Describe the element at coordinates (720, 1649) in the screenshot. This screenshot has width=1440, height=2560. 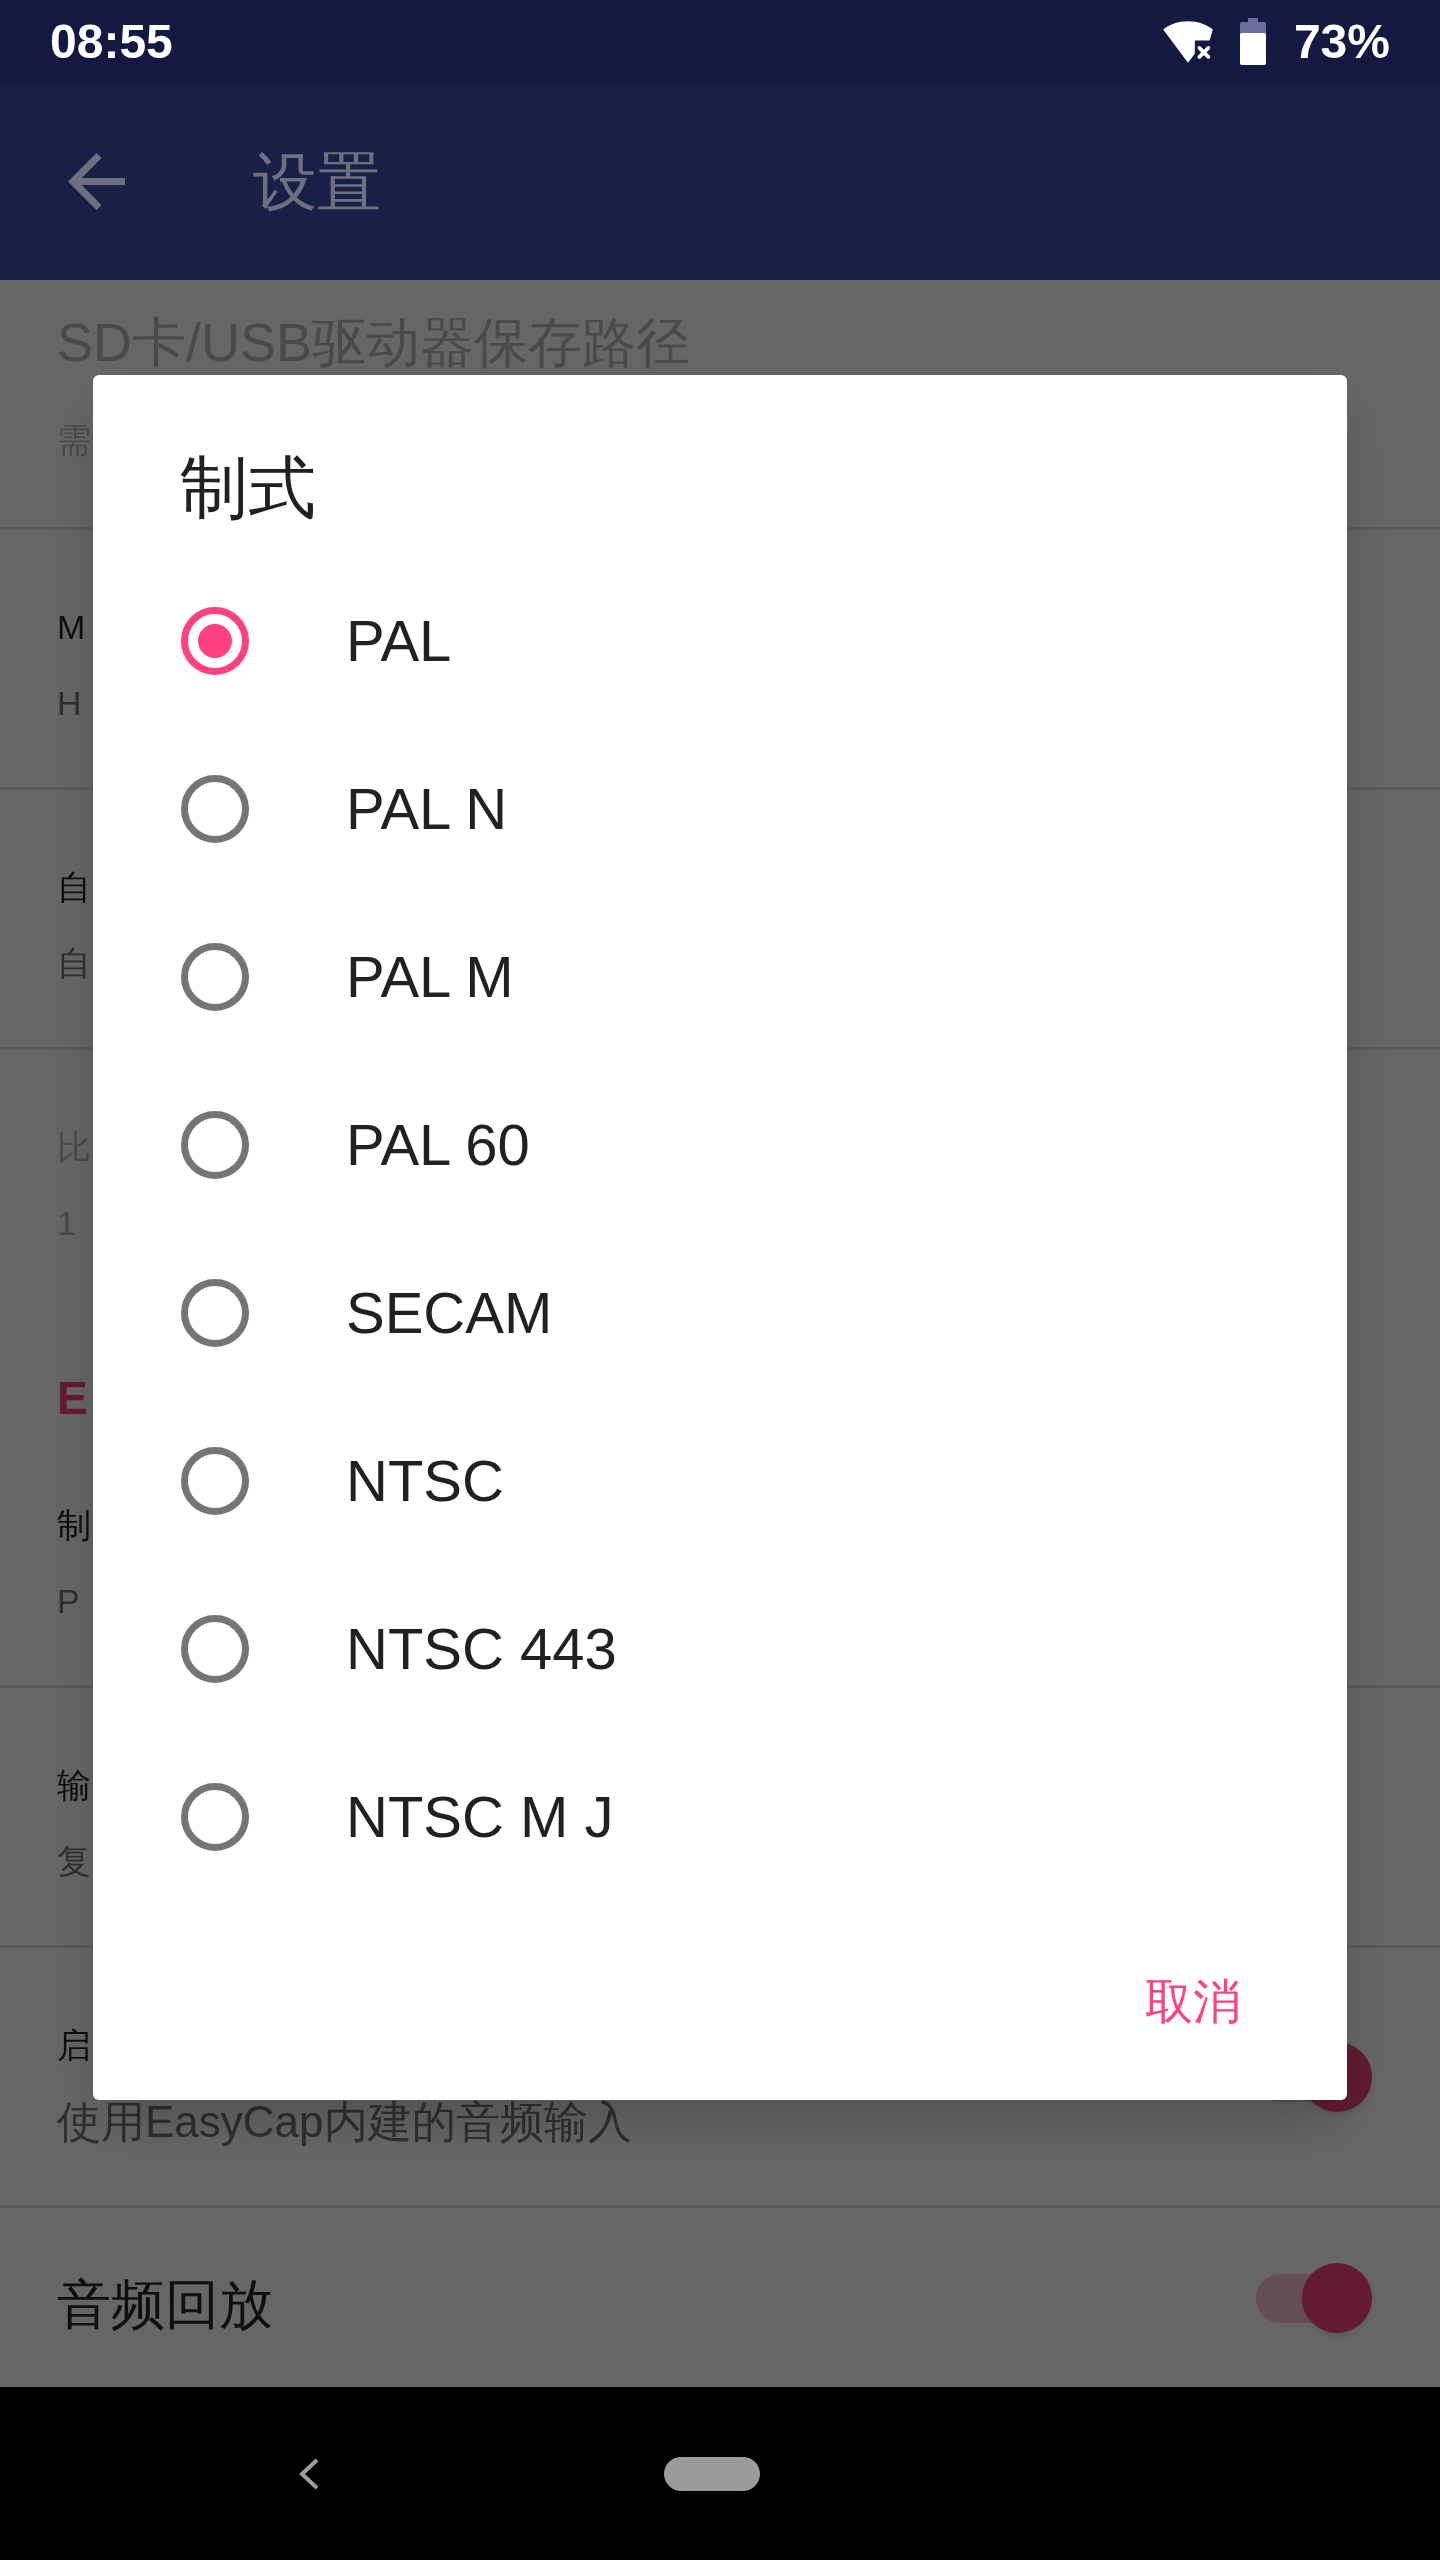
I see `radio-option: NTSC 443` at that location.